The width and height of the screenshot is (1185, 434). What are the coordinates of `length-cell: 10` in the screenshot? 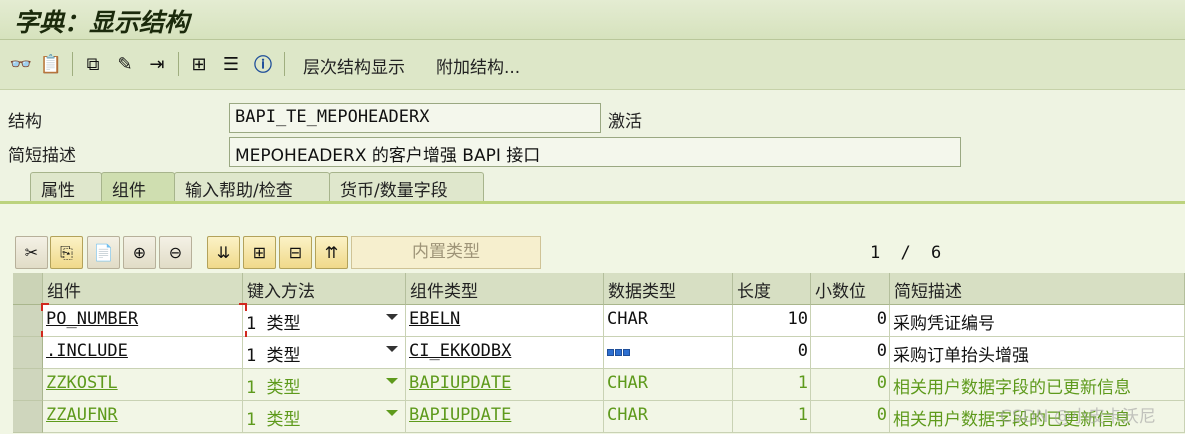 It's located at (772, 321).